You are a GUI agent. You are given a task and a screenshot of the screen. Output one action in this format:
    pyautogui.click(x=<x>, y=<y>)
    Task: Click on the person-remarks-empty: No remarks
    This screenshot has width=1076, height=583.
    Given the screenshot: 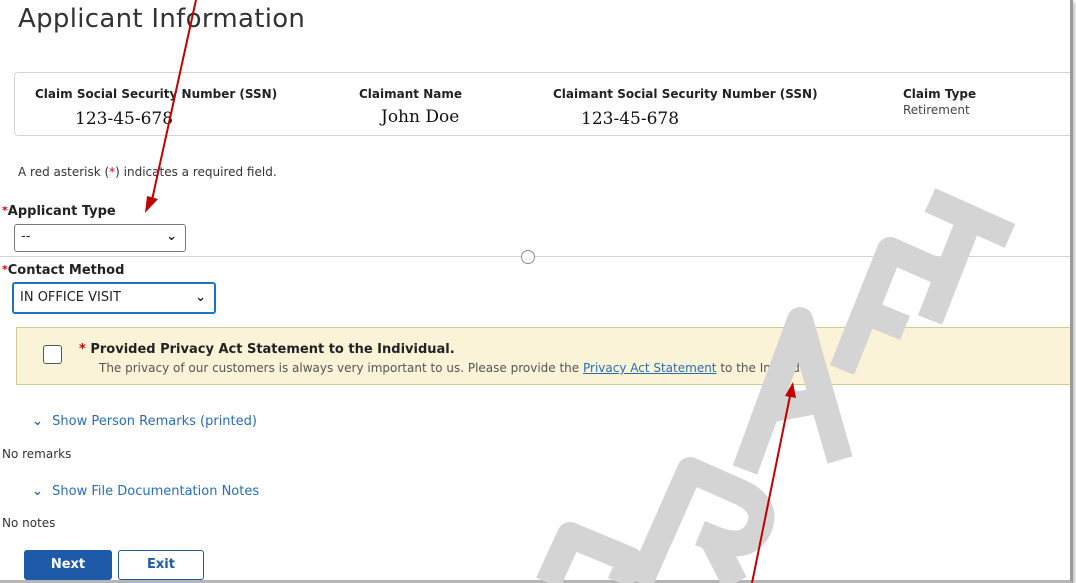 What is the action you would take?
    pyautogui.click(x=37, y=454)
    